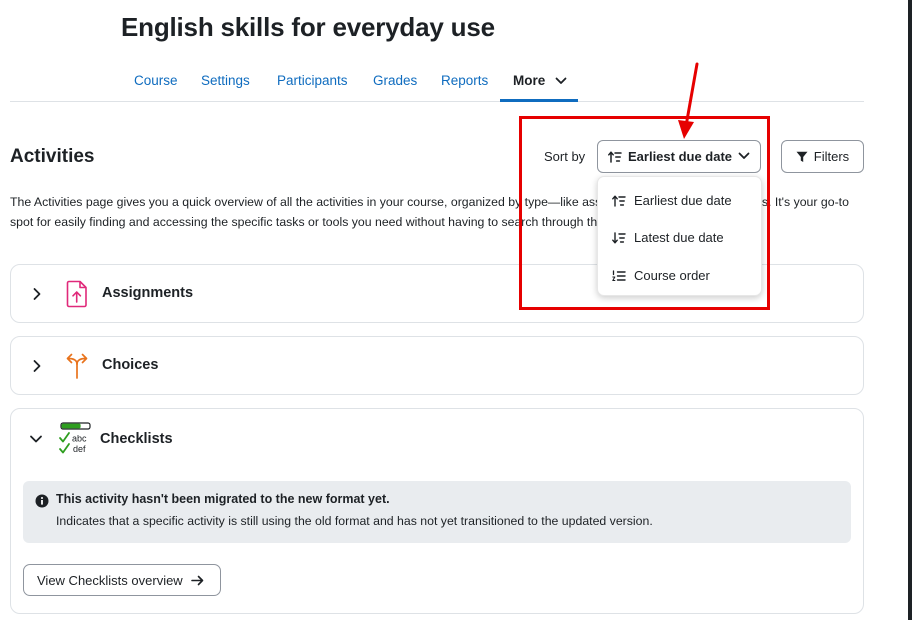 The width and height of the screenshot is (912, 620). I want to click on annotation-highlight-box, so click(644, 213).